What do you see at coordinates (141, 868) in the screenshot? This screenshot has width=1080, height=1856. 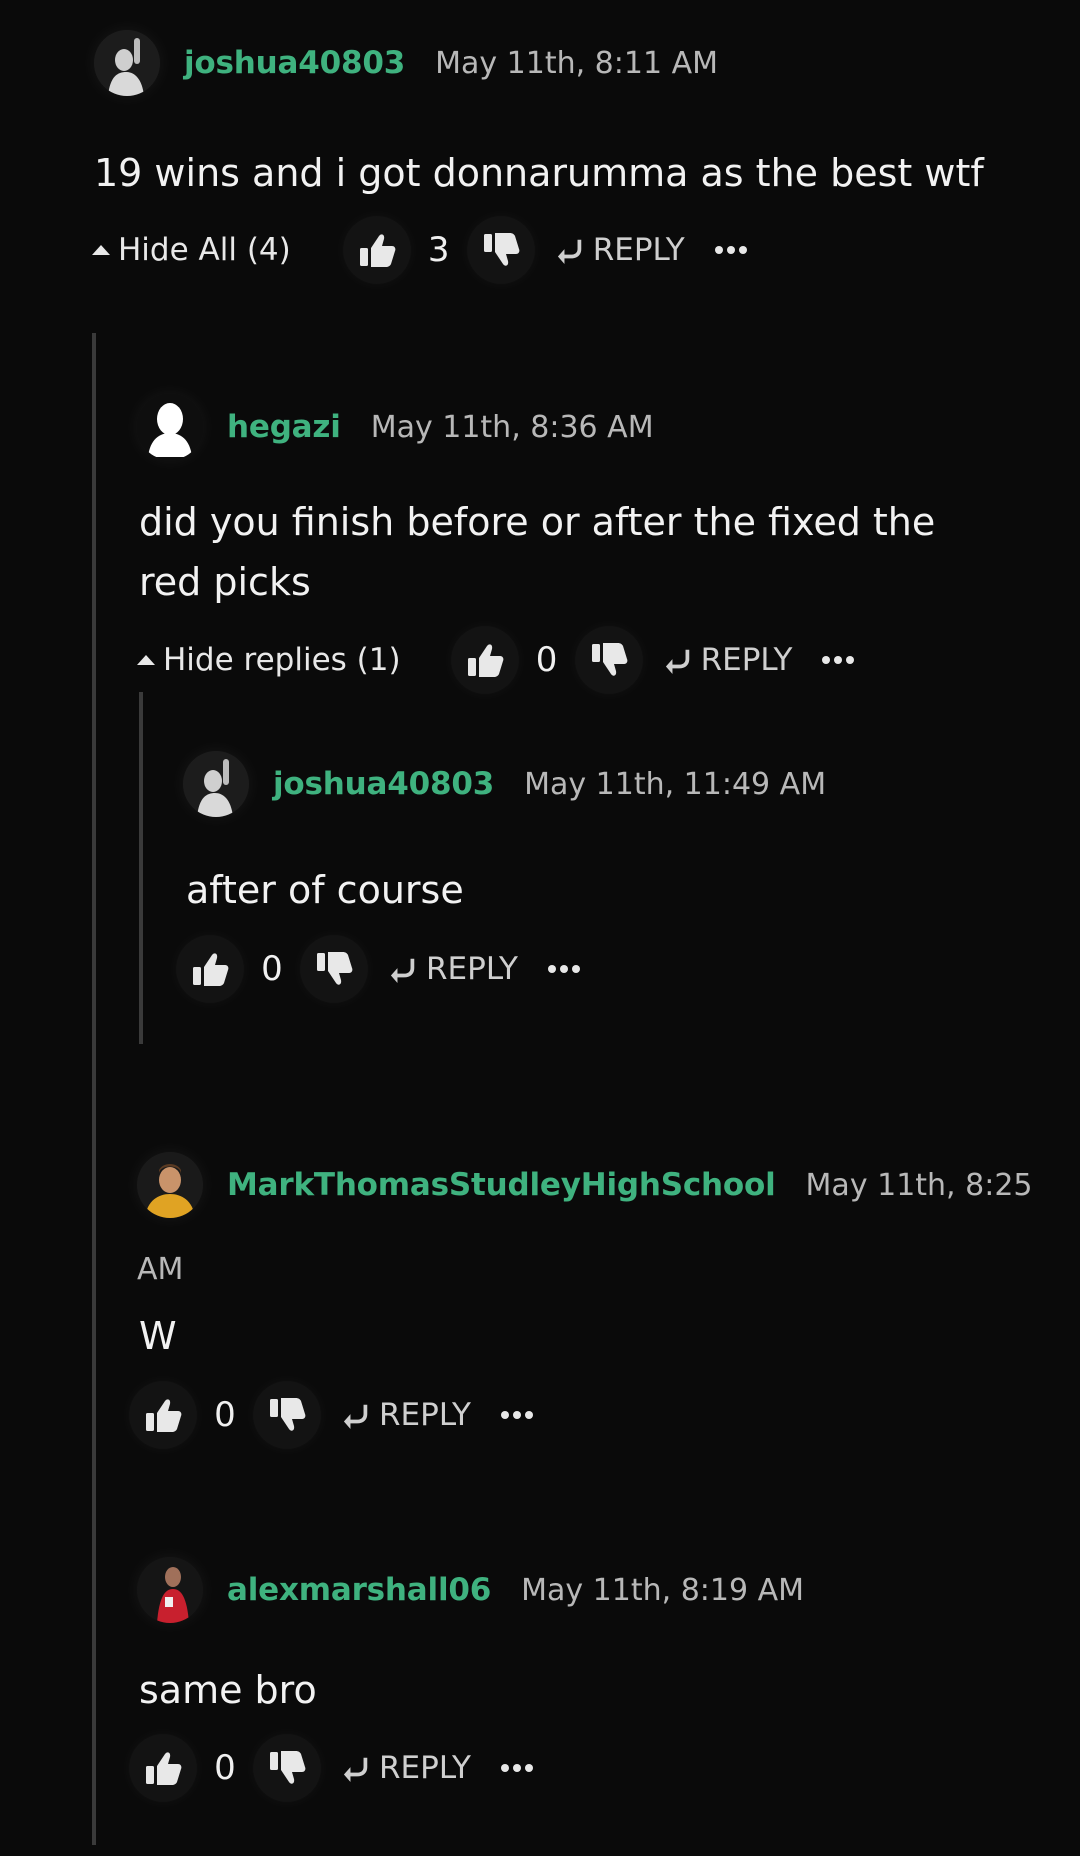 I see `thread-line-nested` at bounding box center [141, 868].